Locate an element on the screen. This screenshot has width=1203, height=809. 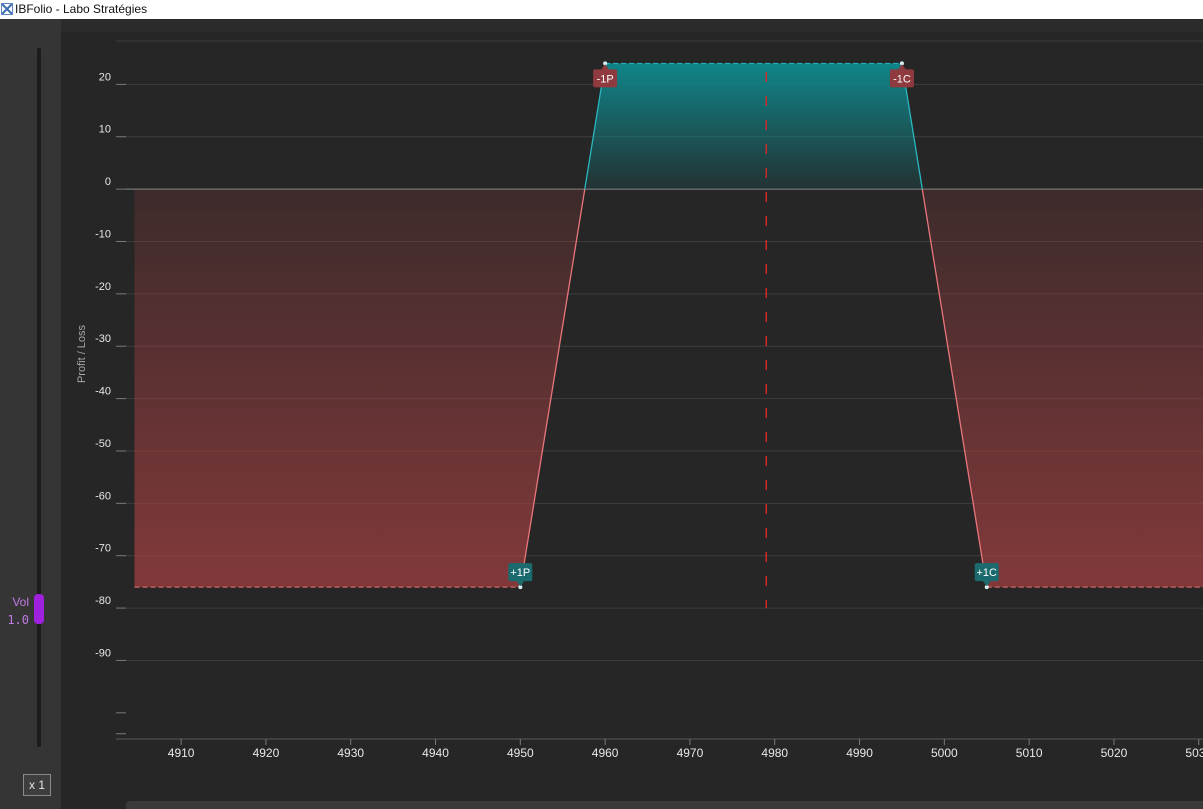
multiplier-button: x 1 is located at coordinates (37, 785).